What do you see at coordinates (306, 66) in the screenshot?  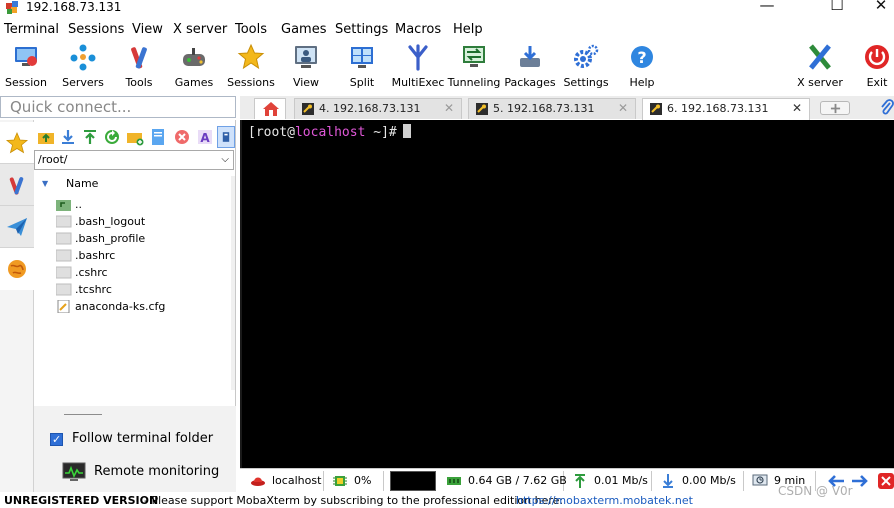 I see `view-button: View` at bounding box center [306, 66].